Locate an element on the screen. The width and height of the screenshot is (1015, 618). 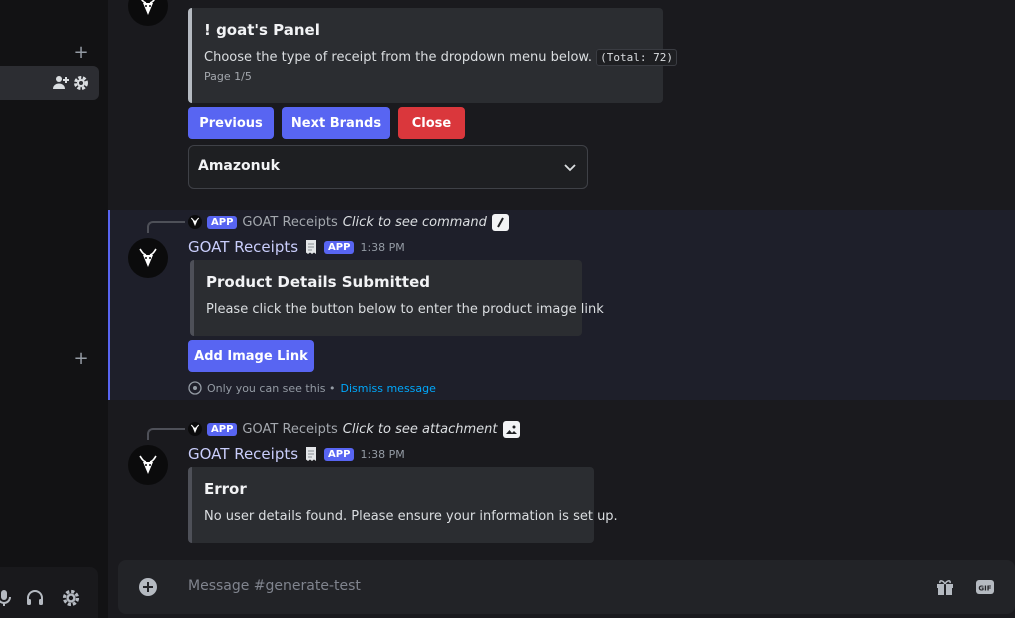
brand-select-value: Amazonuk is located at coordinates (239, 166).